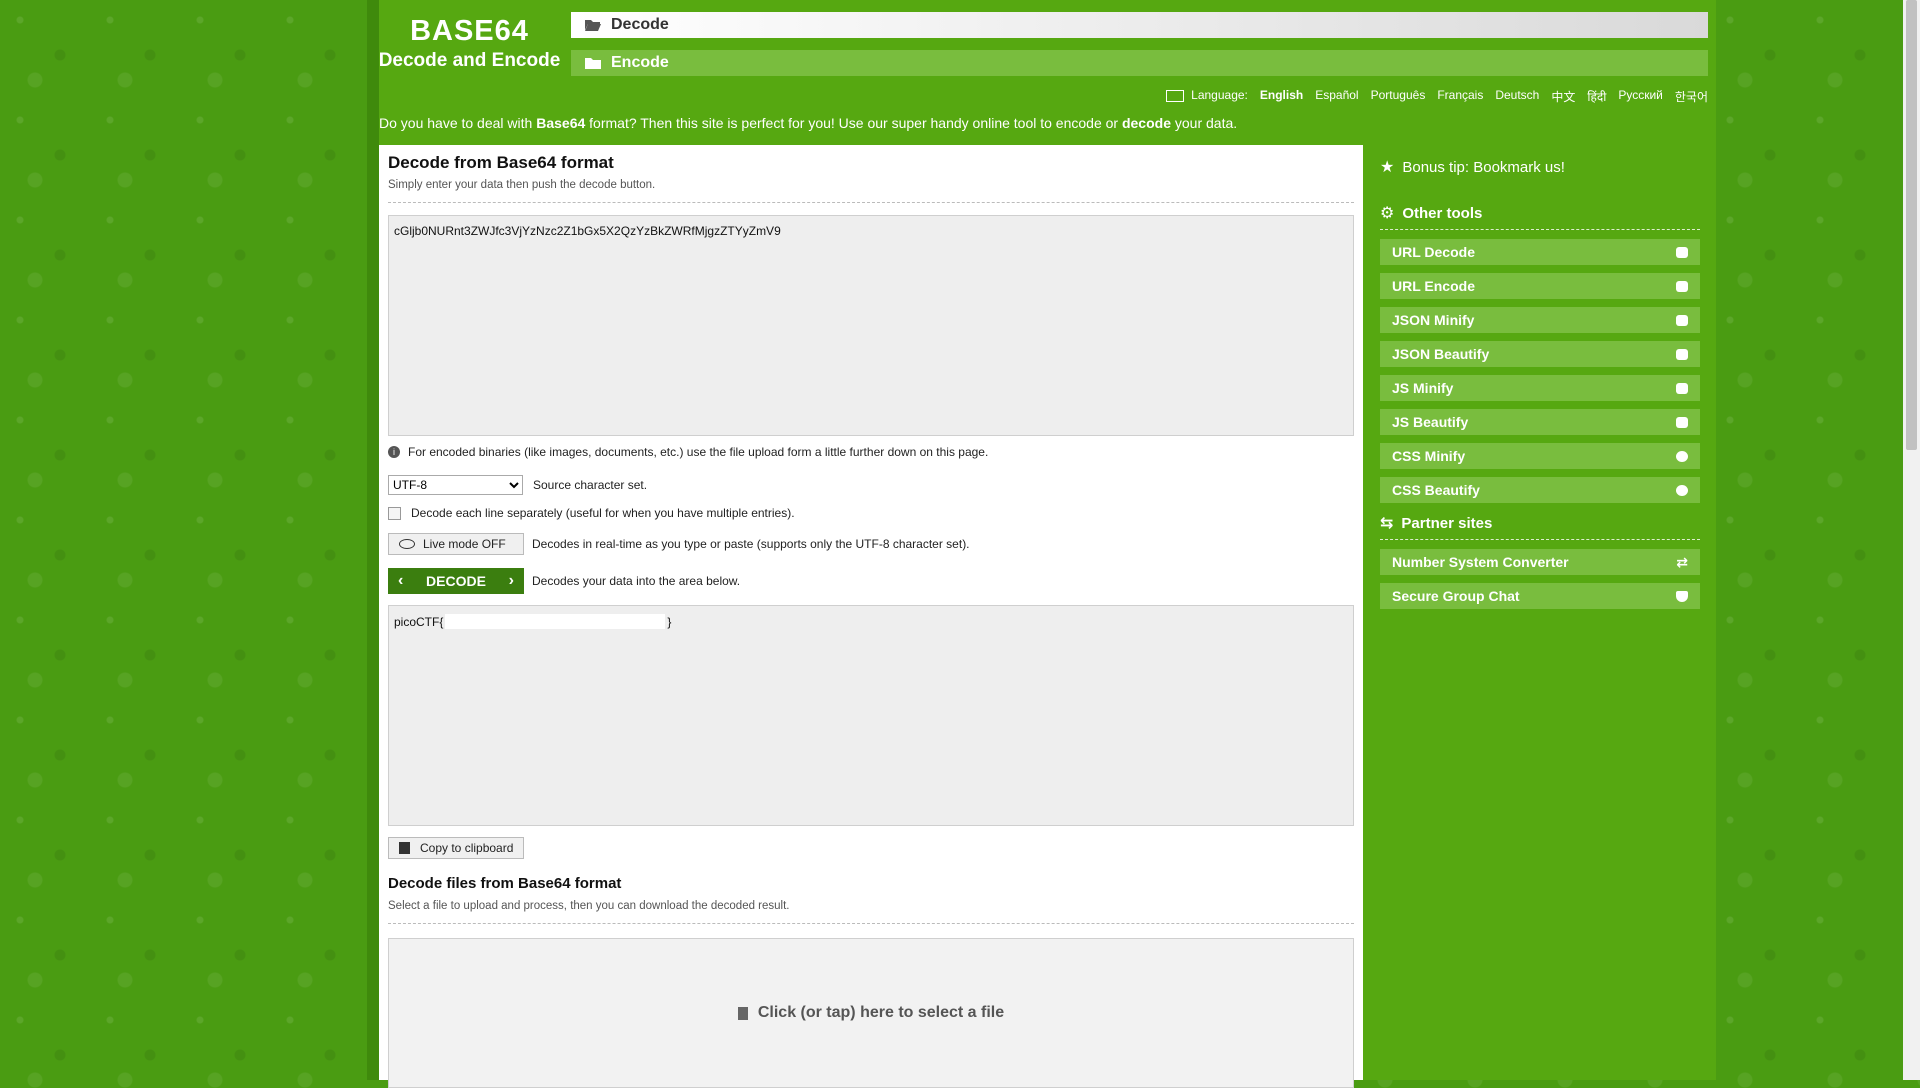 Image resolution: width=1920 pixels, height=1088 pixels. What do you see at coordinates (1441, 354) in the screenshot?
I see `tool-label: JSON Beautify` at bounding box center [1441, 354].